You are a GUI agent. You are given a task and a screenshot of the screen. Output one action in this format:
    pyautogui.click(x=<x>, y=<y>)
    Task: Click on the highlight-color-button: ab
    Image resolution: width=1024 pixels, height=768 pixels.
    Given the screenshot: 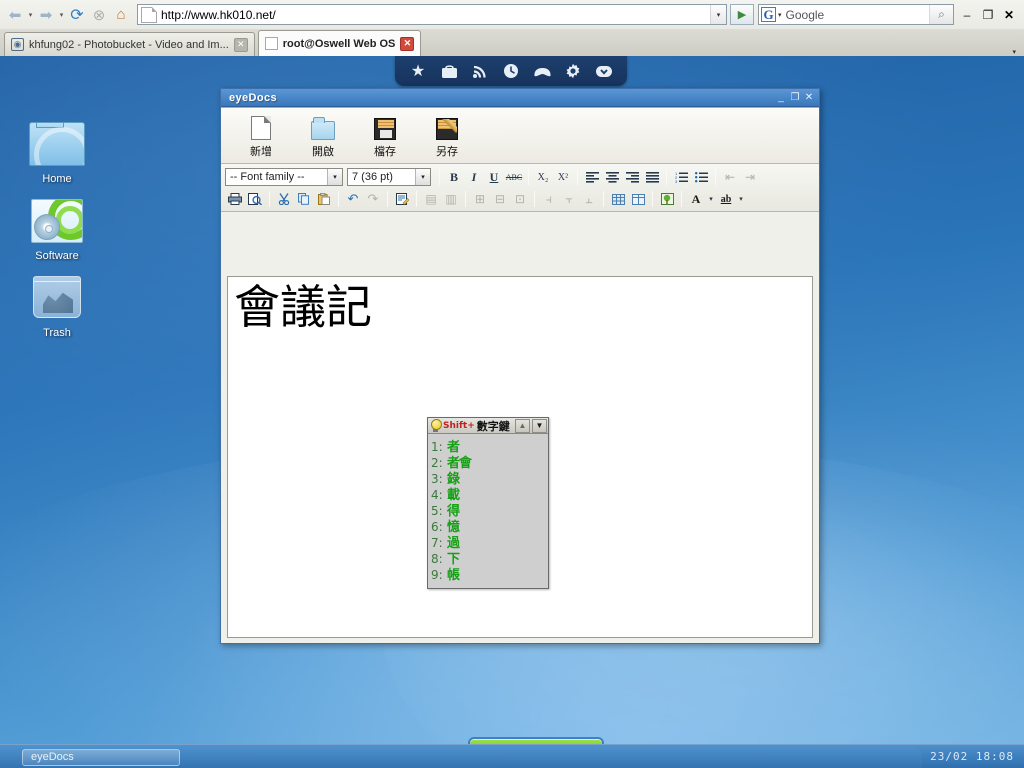 What is the action you would take?
    pyautogui.click(x=726, y=199)
    